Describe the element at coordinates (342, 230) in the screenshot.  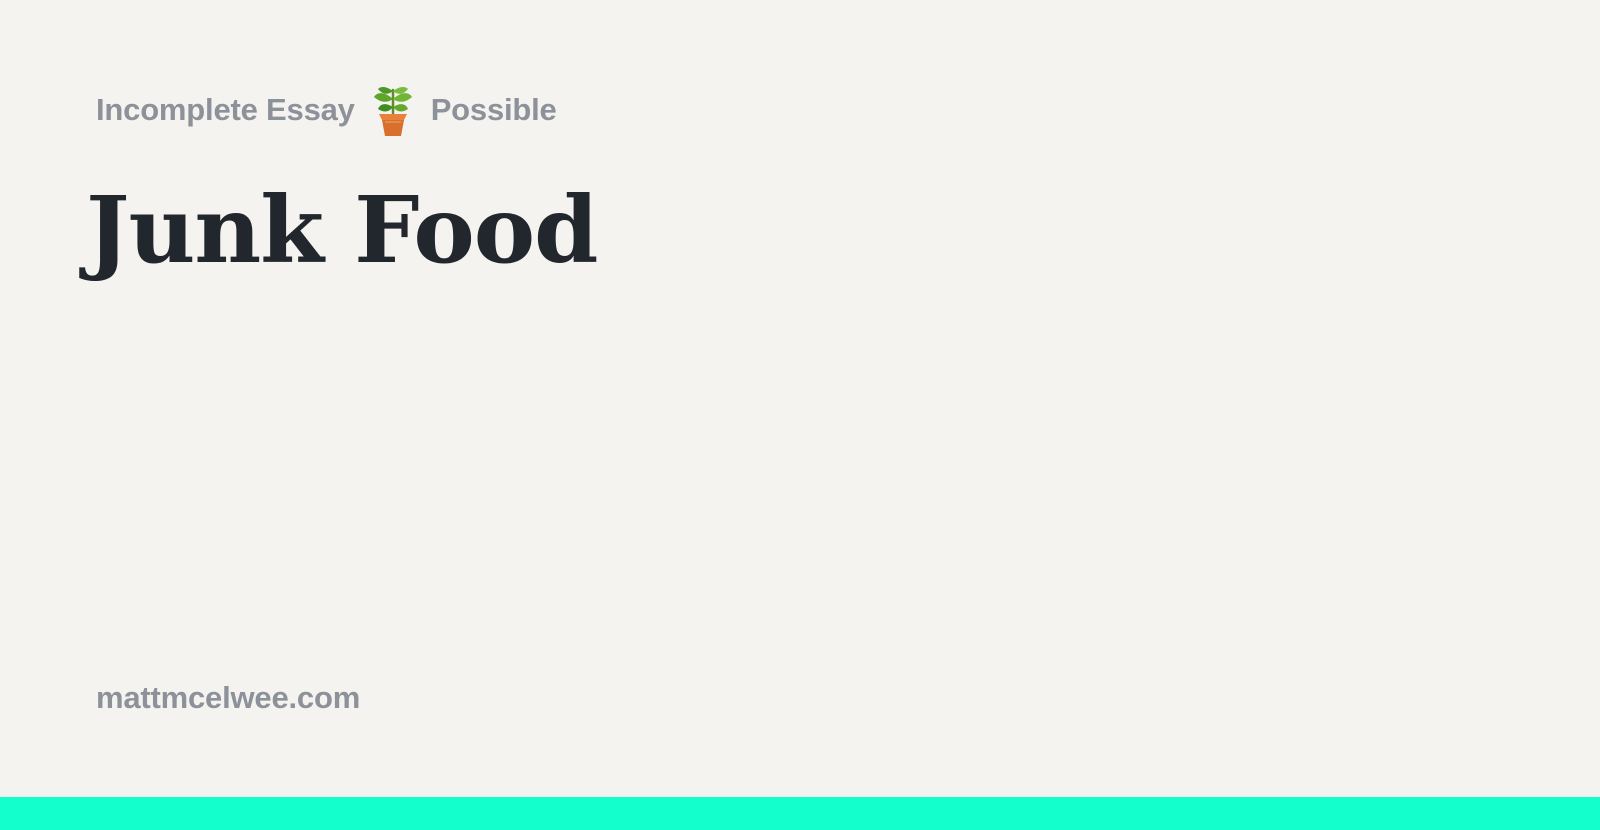
I see `page-title: Junk Food` at that location.